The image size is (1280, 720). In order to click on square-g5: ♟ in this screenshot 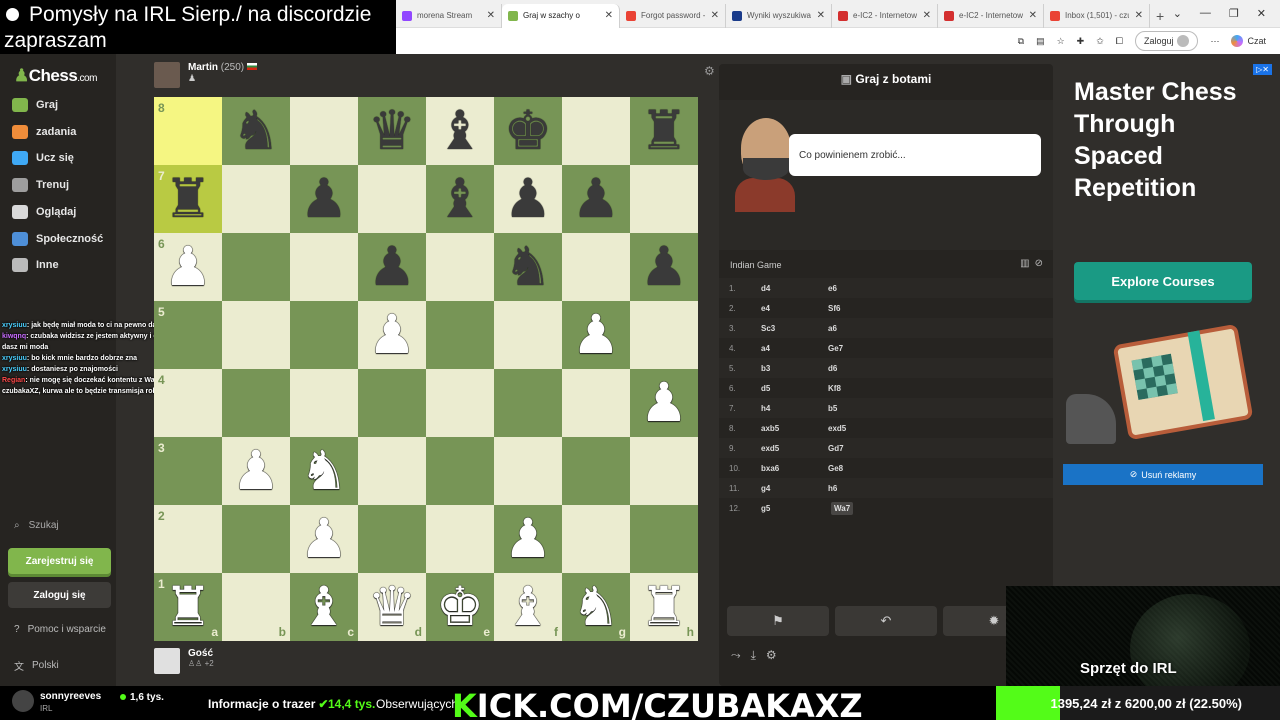, I will do `click(596, 335)`.